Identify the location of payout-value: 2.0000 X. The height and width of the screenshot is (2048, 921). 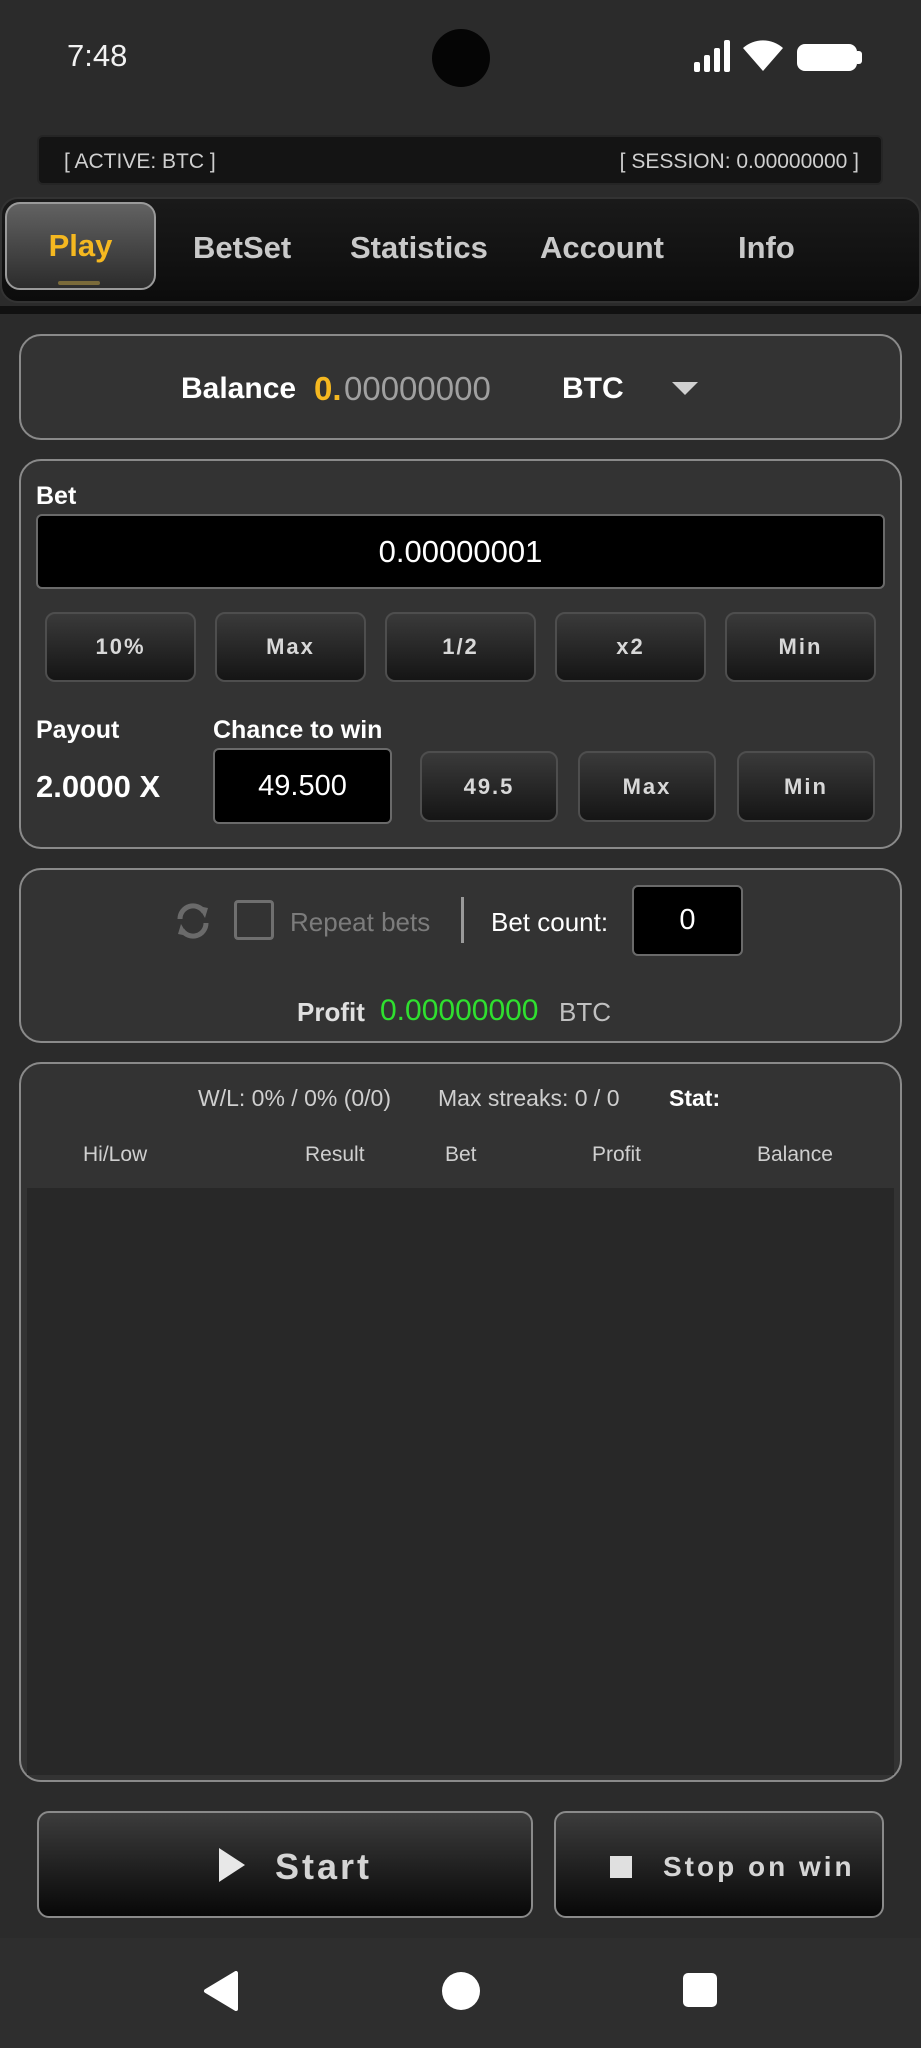
(98, 787).